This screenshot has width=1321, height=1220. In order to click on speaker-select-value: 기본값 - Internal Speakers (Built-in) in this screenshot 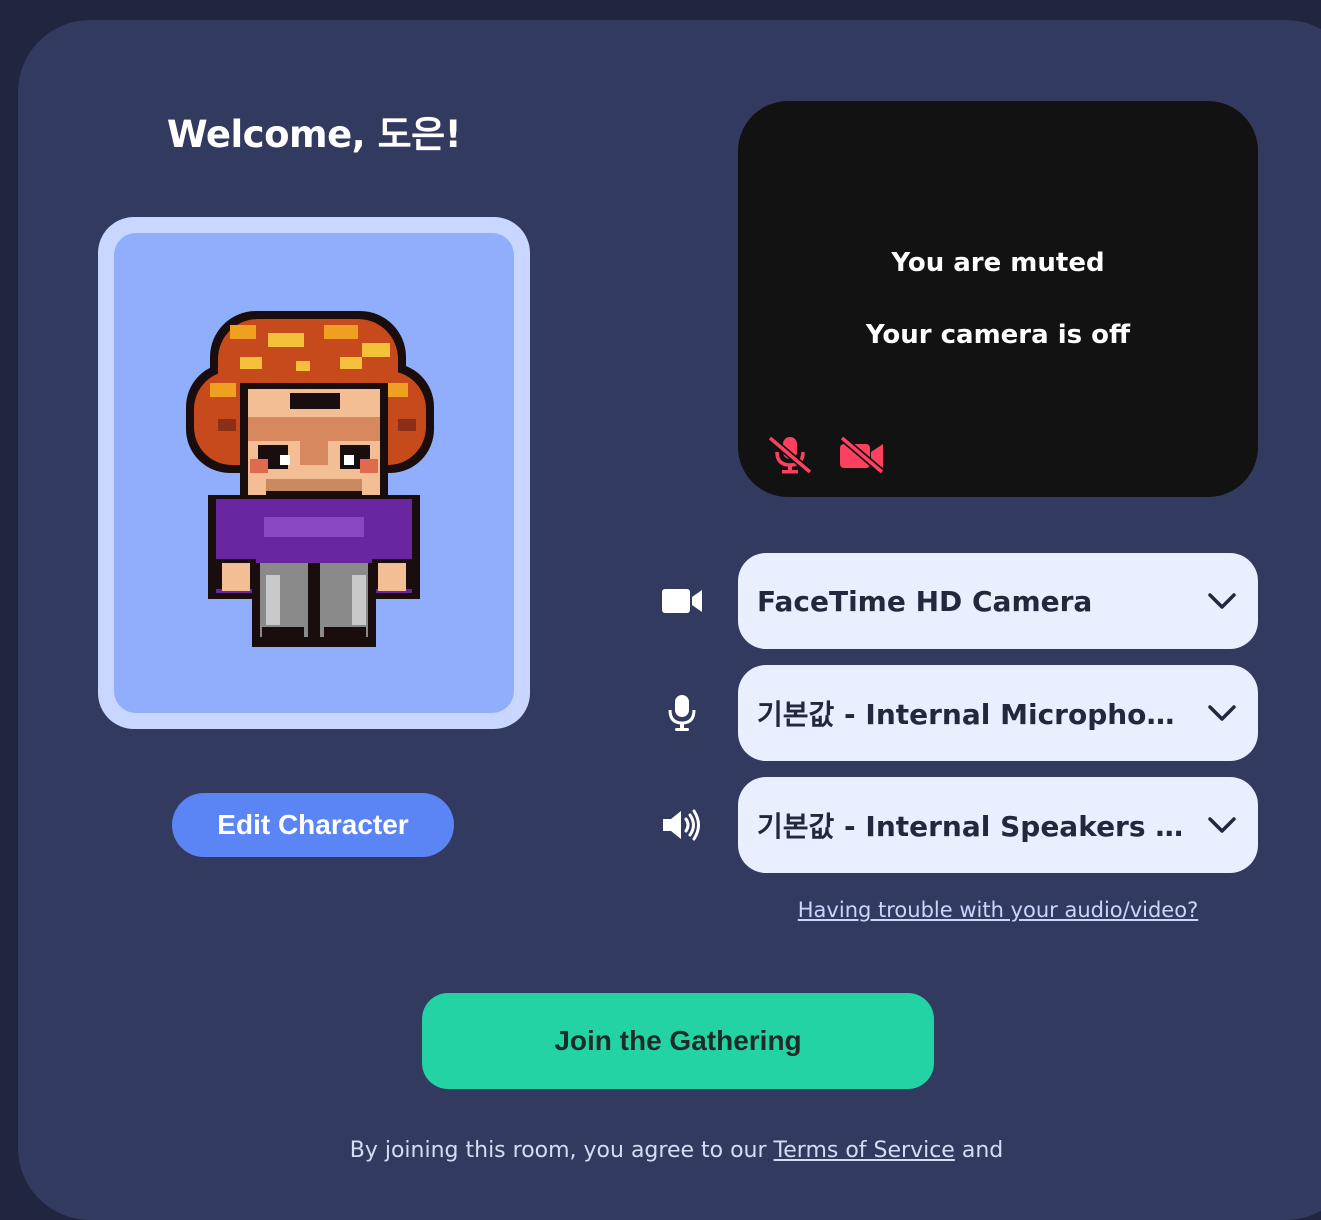, I will do `click(981, 826)`.